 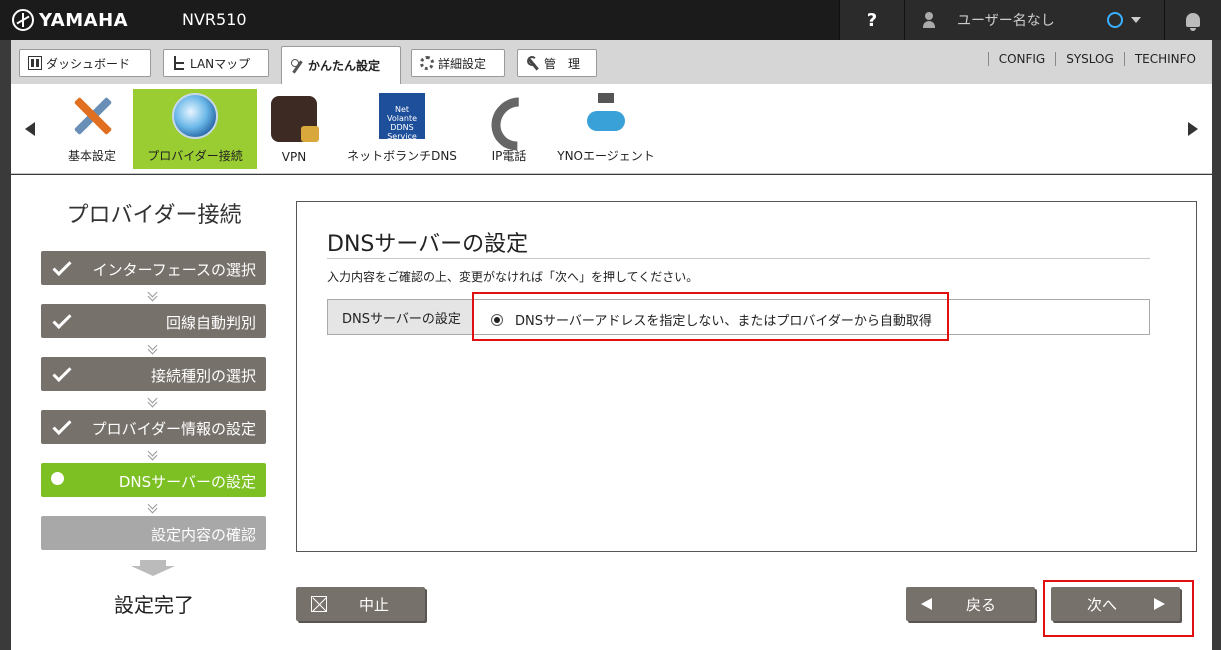 What do you see at coordinates (203, 376) in the screenshot?
I see `step-label: 接続種別の選択` at bounding box center [203, 376].